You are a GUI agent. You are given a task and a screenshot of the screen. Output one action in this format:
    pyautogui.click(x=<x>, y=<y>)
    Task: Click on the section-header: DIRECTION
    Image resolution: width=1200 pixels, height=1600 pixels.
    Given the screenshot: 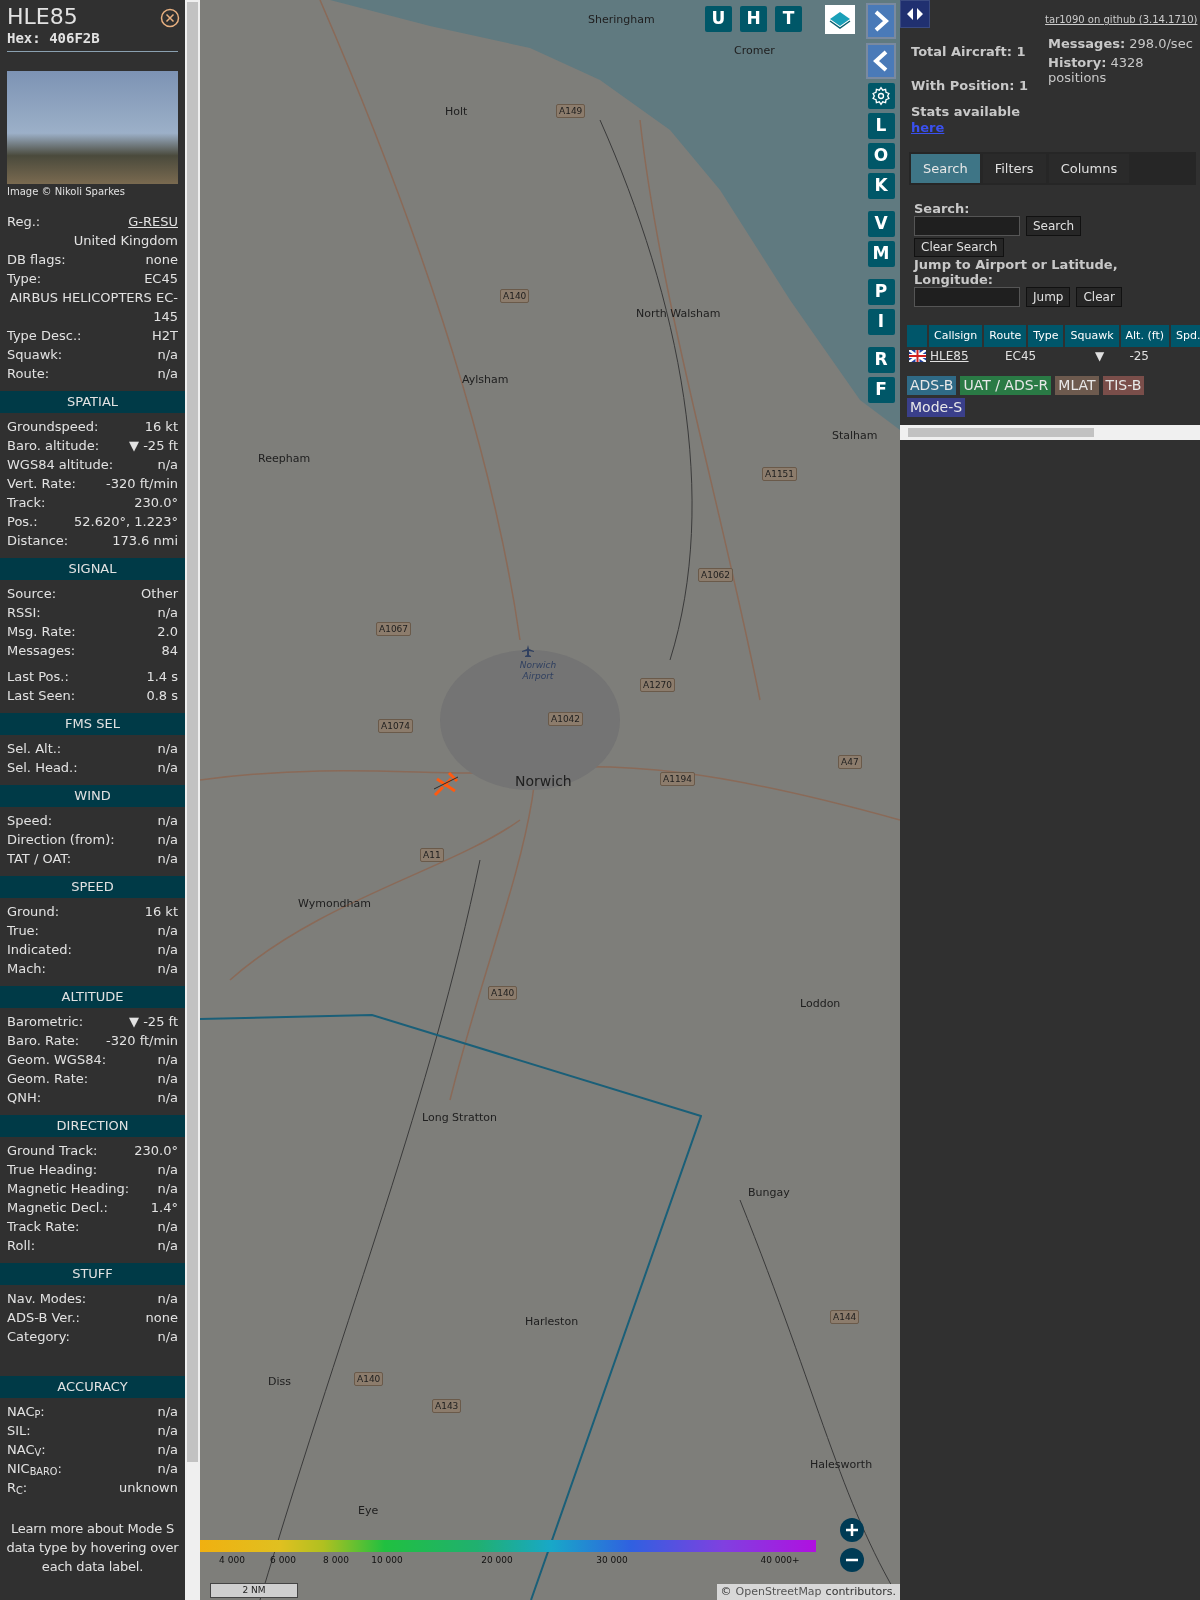 What is the action you would take?
    pyautogui.click(x=92, y=1126)
    